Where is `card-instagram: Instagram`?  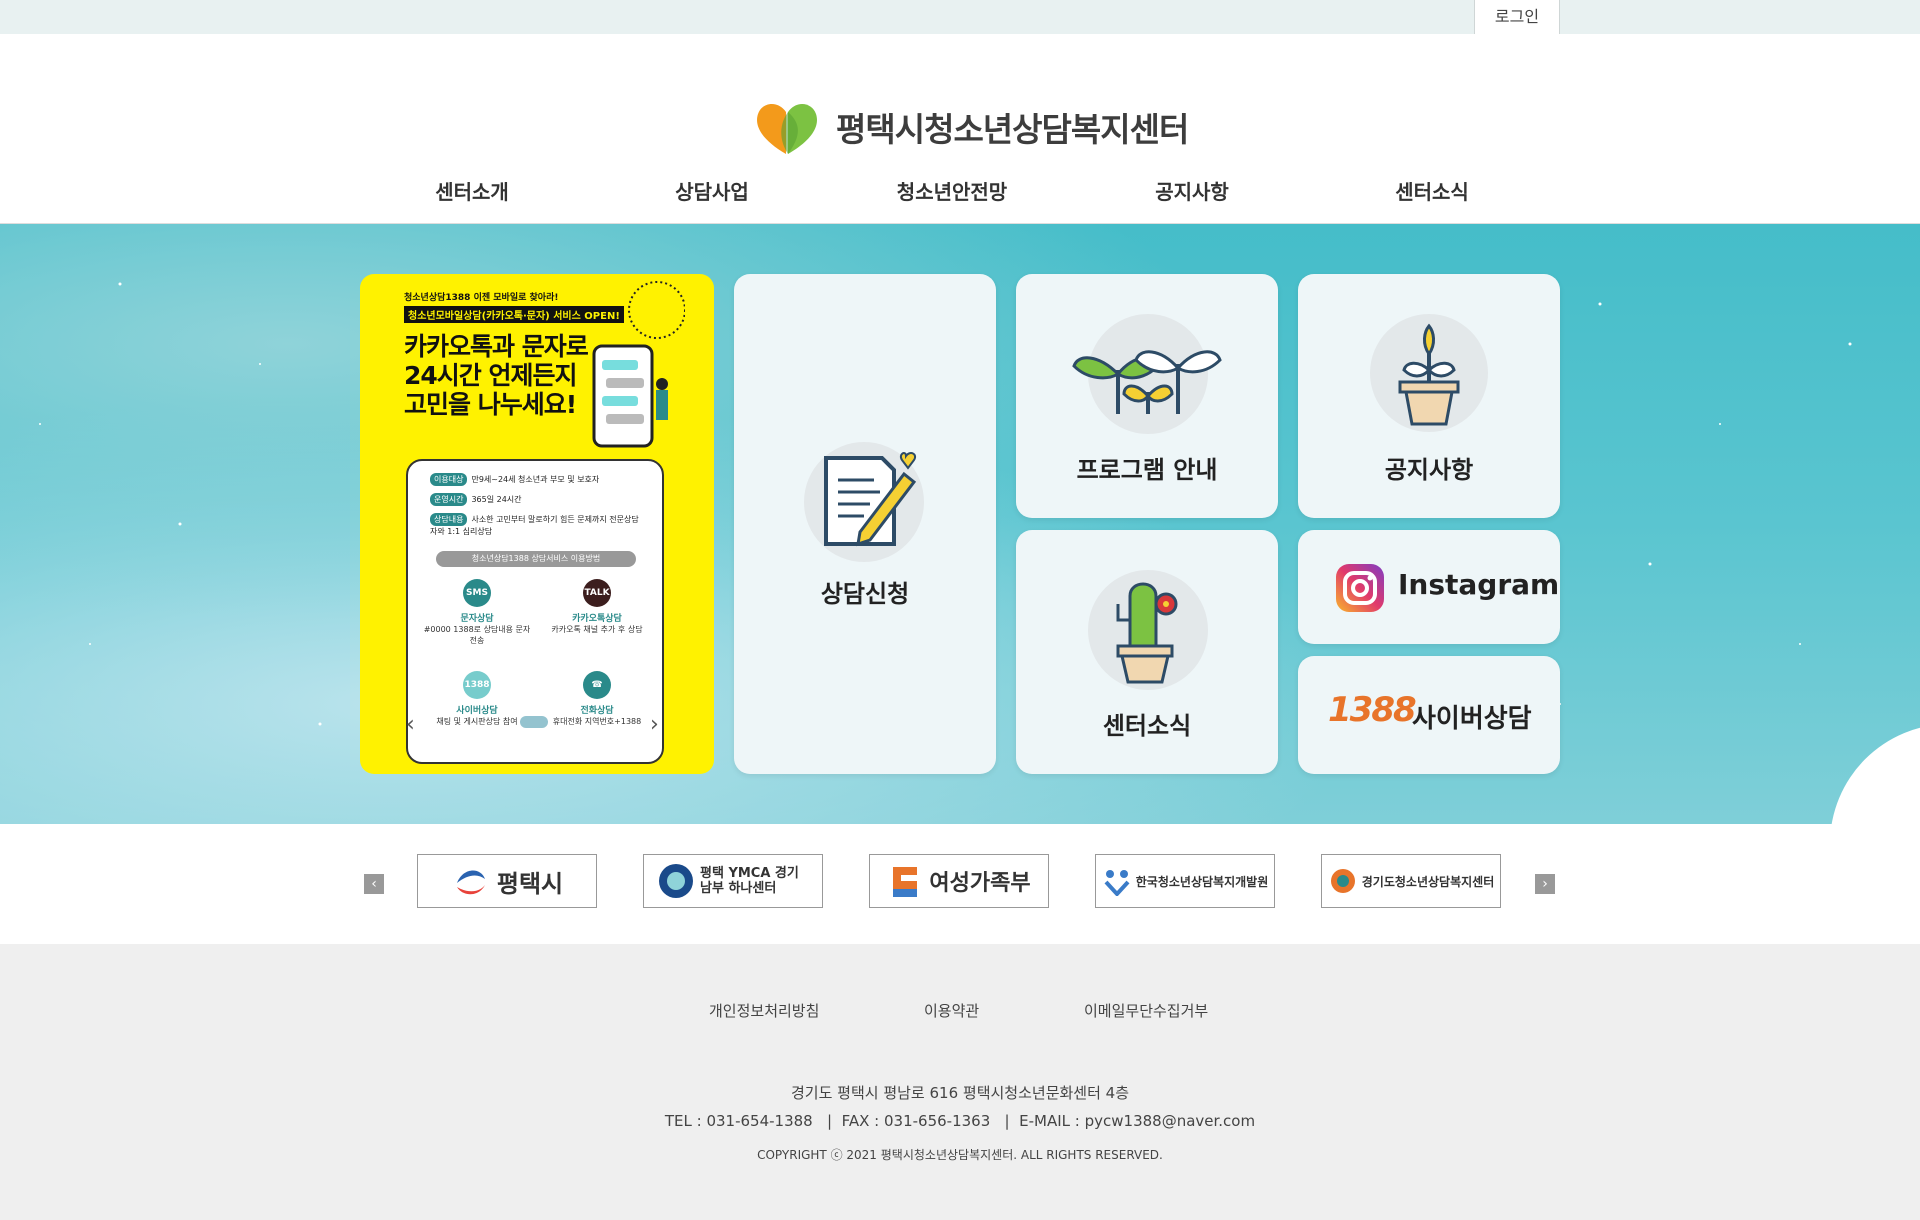
card-instagram: Instagram is located at coordinates (1429, 587).